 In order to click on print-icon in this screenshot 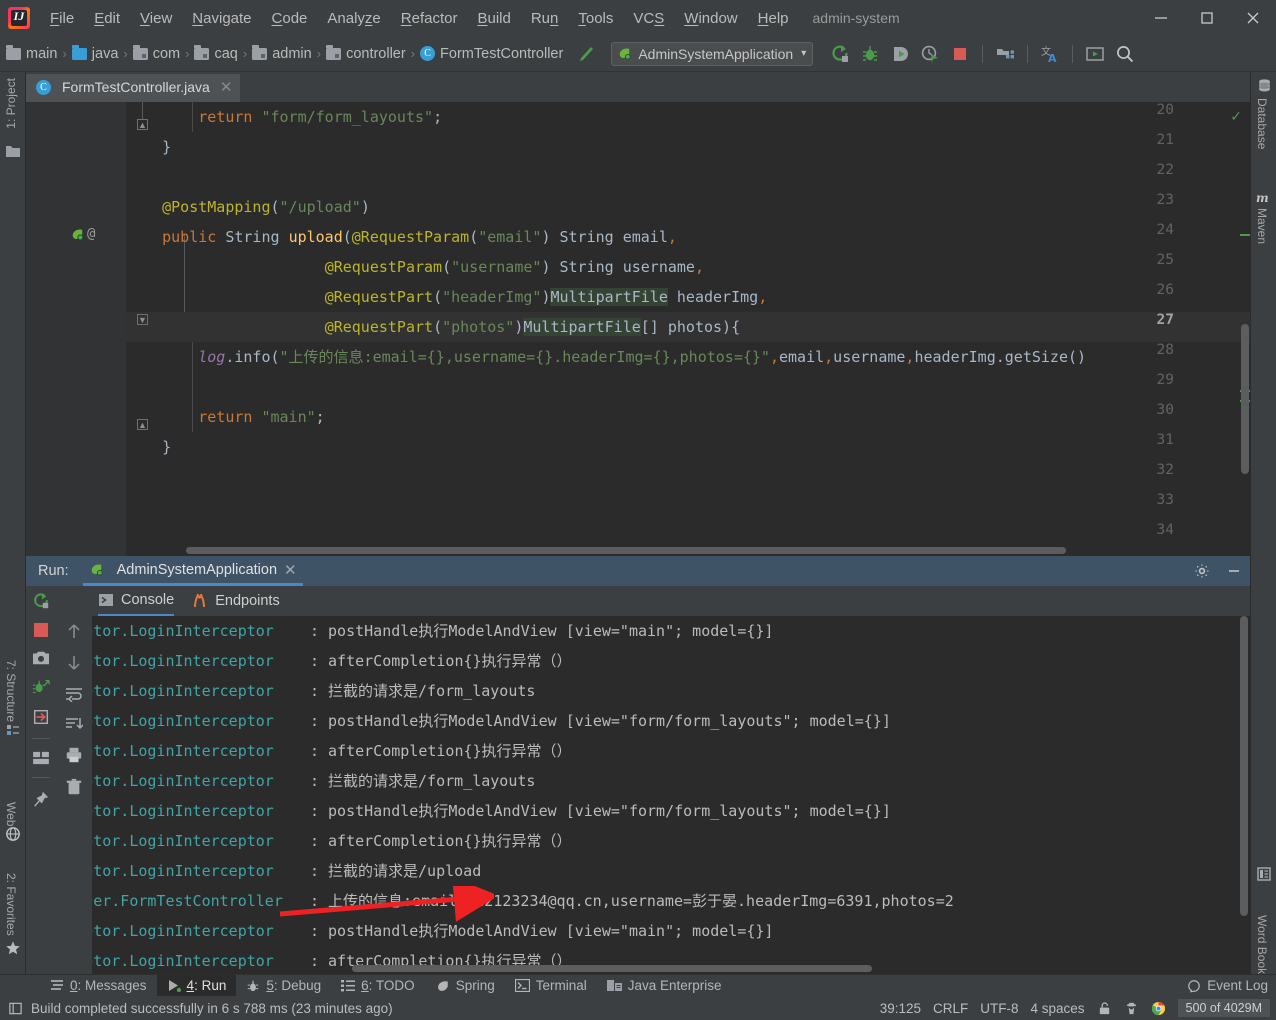, I will do `click(74, 755)`.